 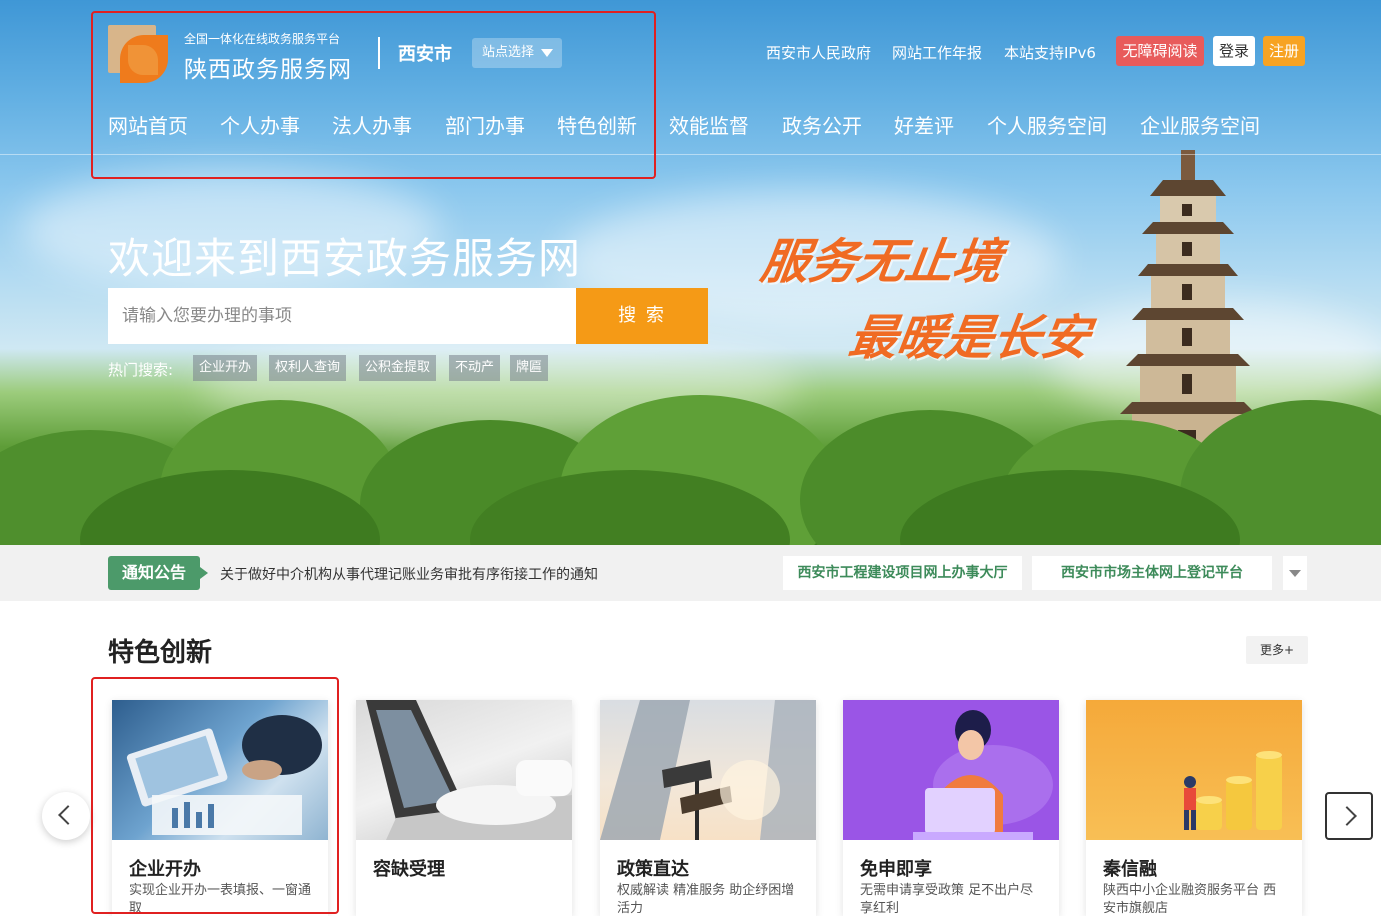 What do you see at coordinates (398, 368) in the screenshot?
I see `hot-tag-provident-fund: 公积金提取` at bounding box center [398, 368].